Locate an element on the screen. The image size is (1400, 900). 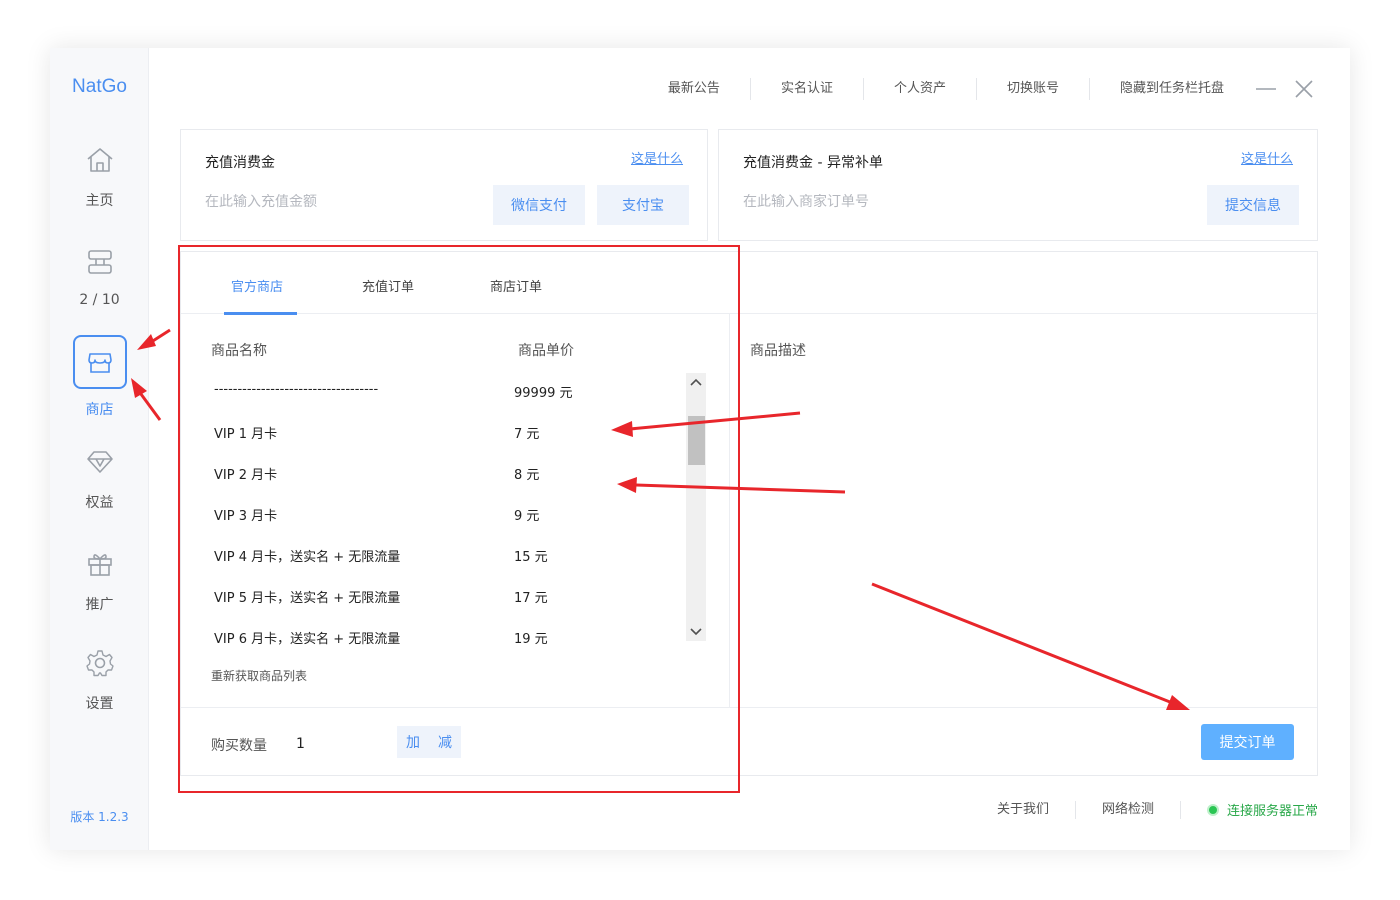
merchant-order-input is located at coordinates (873, 202).